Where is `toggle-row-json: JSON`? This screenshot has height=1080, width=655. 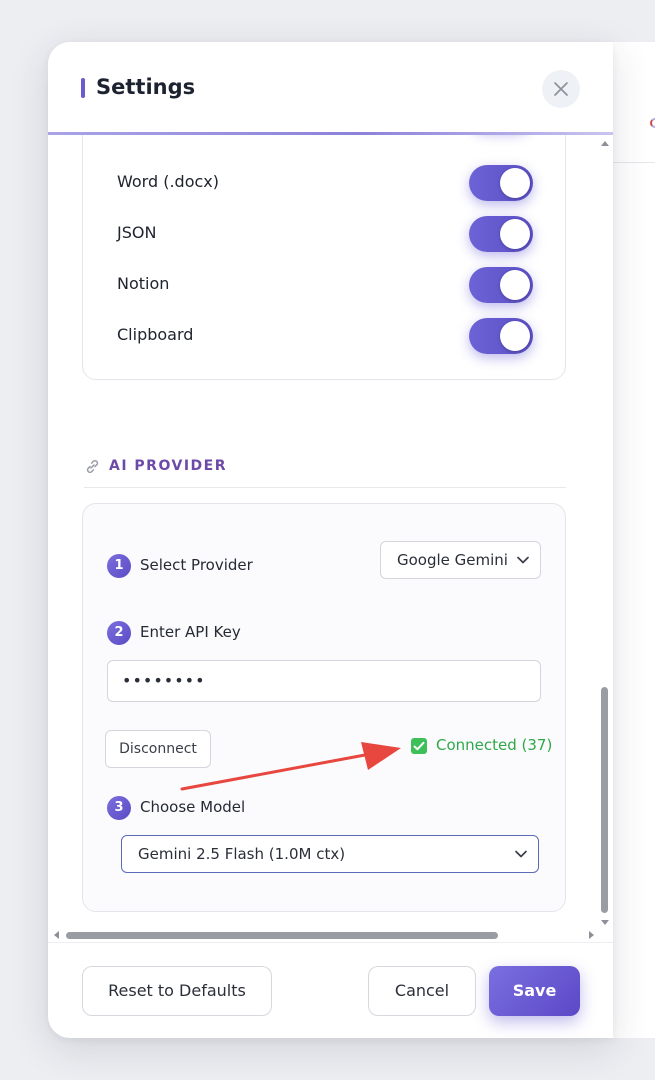
toggle-row-json: JSON is located at coordinates (342, 234).